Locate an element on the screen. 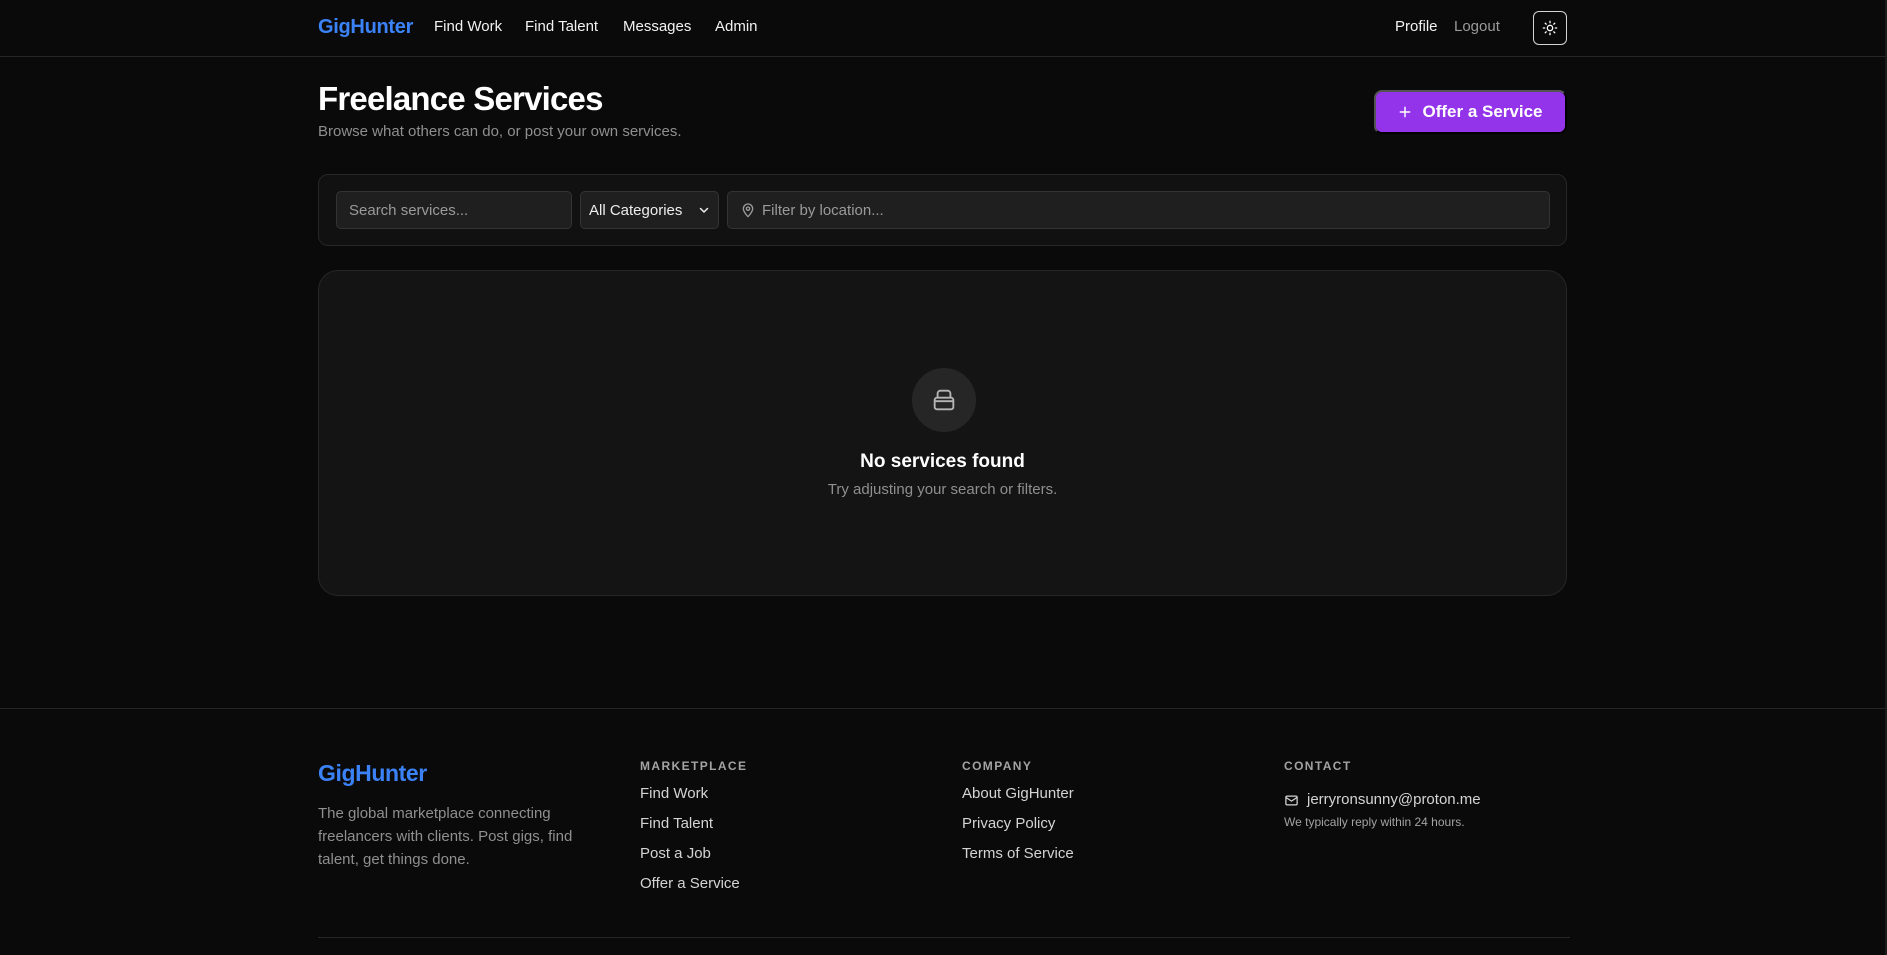 This screenshot has width=1887, height=955. sun-icon is located at coordinates (1550, 28).